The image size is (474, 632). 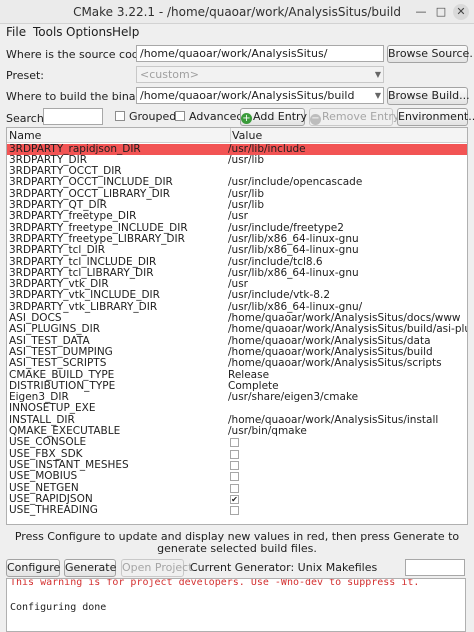 What do you see at coordinates (90, 568) in the screenshot?
I see `generate-button: Generate` at bounding box center [90, 568].